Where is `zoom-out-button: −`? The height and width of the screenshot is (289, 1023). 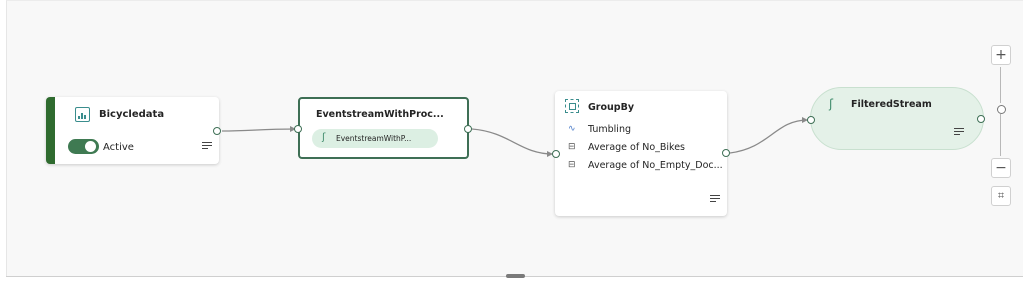
zoom-out-button: − is located at coordinates (1001, 168).